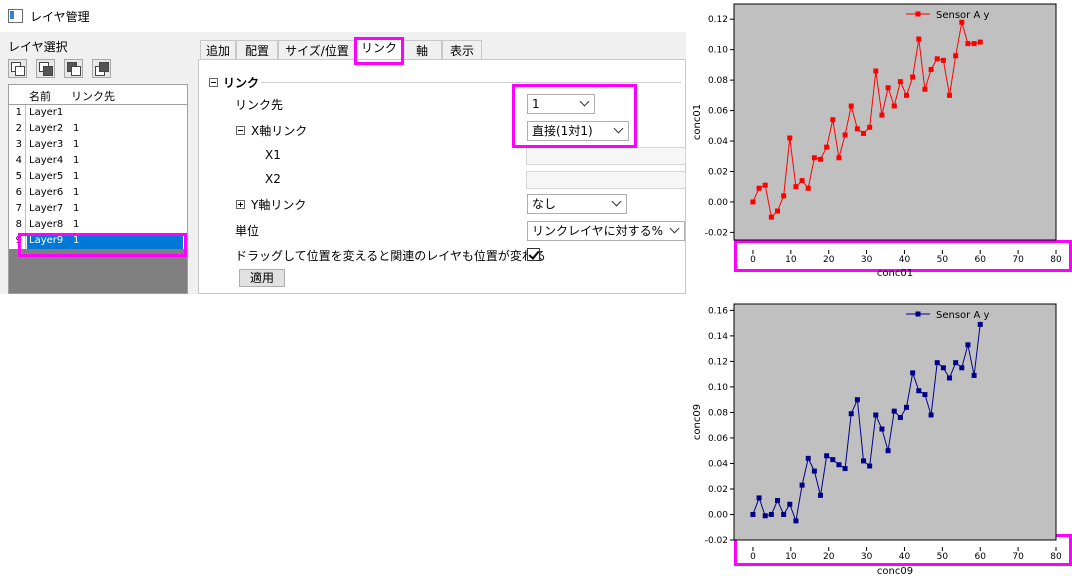 The height and width of the screenshot is (576, 1072). What do you see at coordinates (962, 15) in the screenshot?
I see `legend-label: Sensor A y` at bounding box center [962, 15].